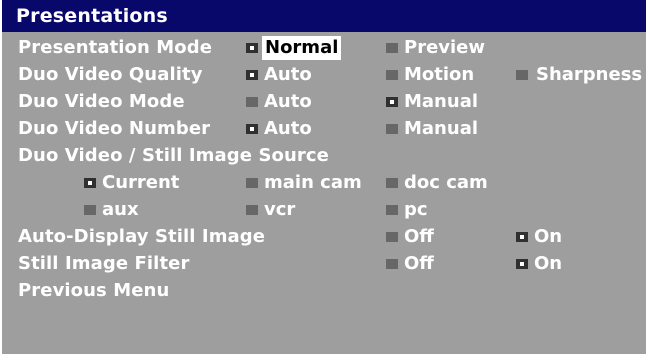 Image resolution: width=648 pixels, height=356 pixels. What do you see at coordinates (324, 102) in the screenshot?
I see `duo-video-mode-row: Duo Video Mode Auto Manual` at bounding box center [324, 102].